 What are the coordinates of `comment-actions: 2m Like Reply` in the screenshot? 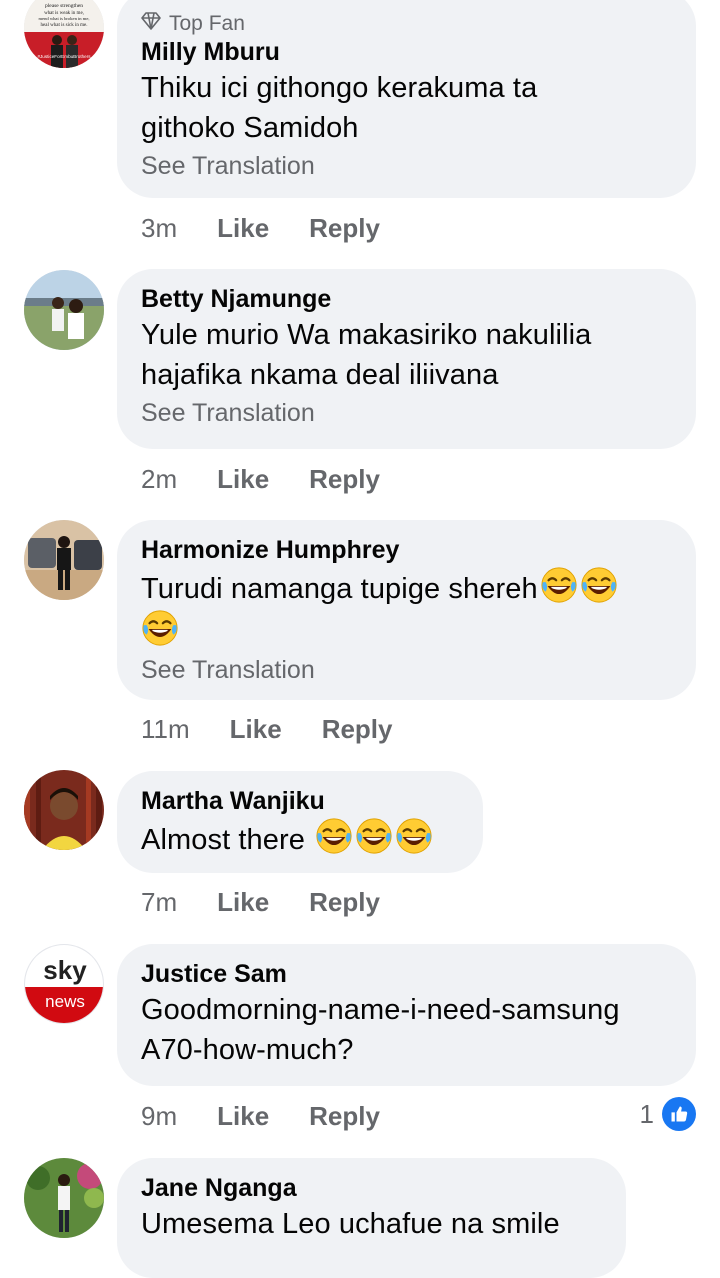 It's located at (260, 479).